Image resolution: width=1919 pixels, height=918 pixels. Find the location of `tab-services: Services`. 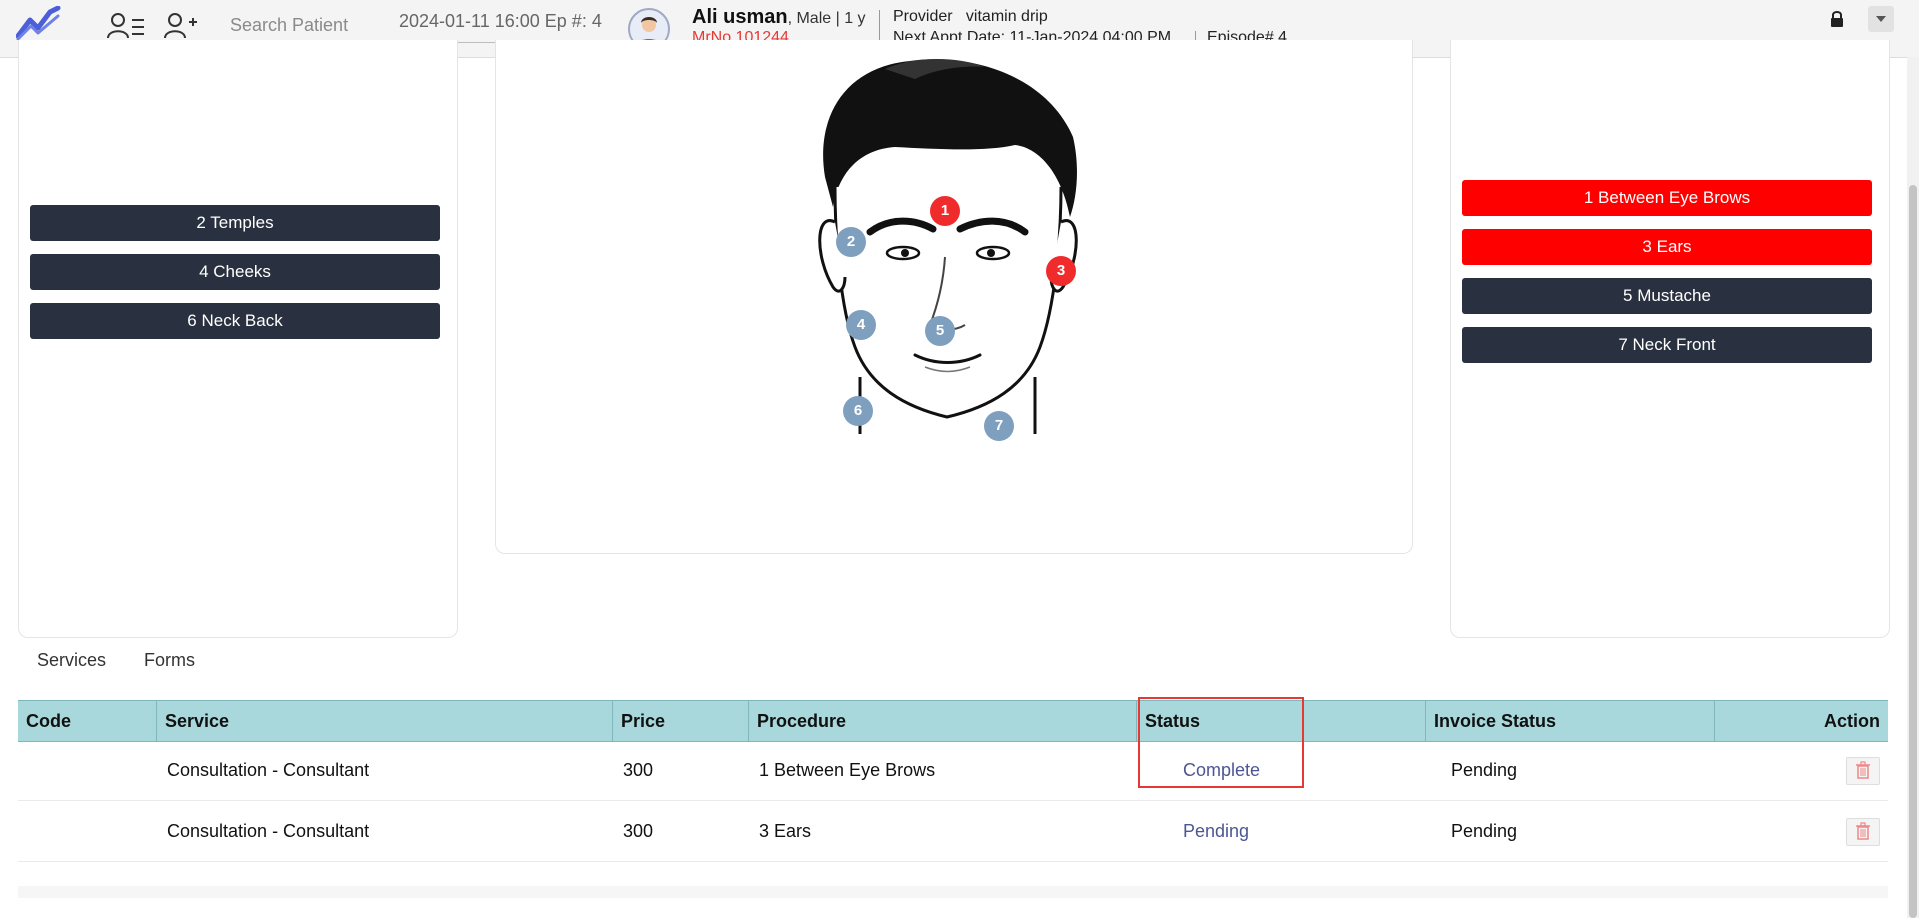

tab-services: Services is located at coordinates (71, 660).